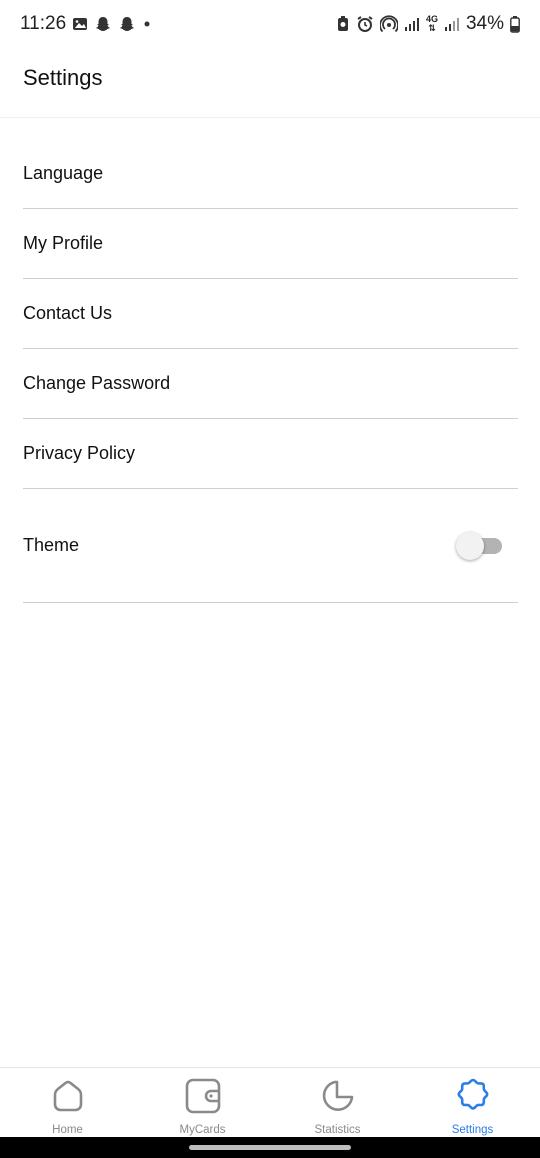  I want to click on nav-item-mycards: MyCards, so click(202, 1103).